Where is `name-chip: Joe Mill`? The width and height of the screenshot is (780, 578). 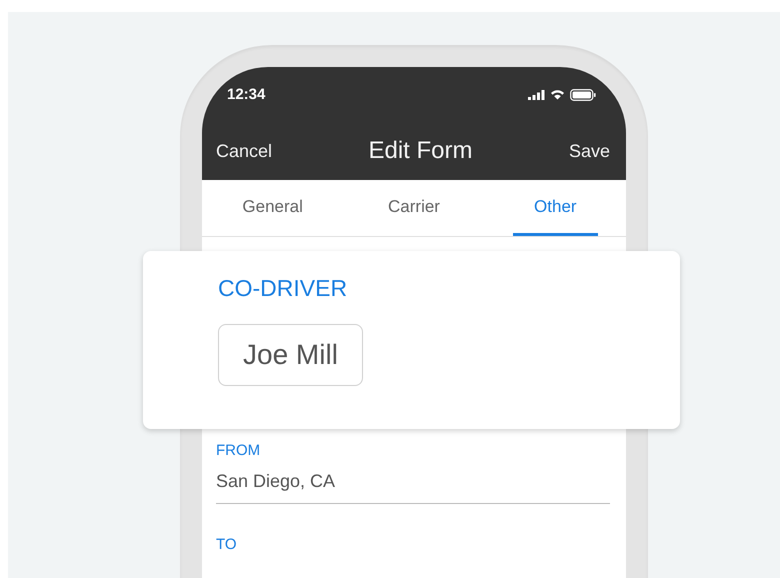
name-chip: Joe Mill is located at coordinates (290, 355).